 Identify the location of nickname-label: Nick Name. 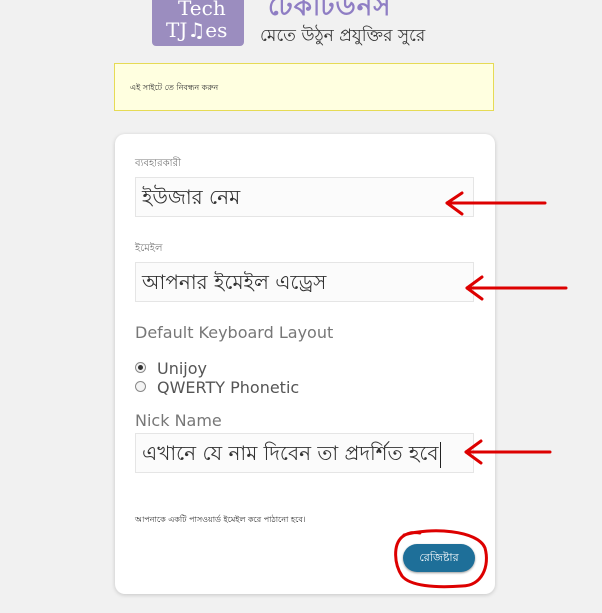
(178, 420).